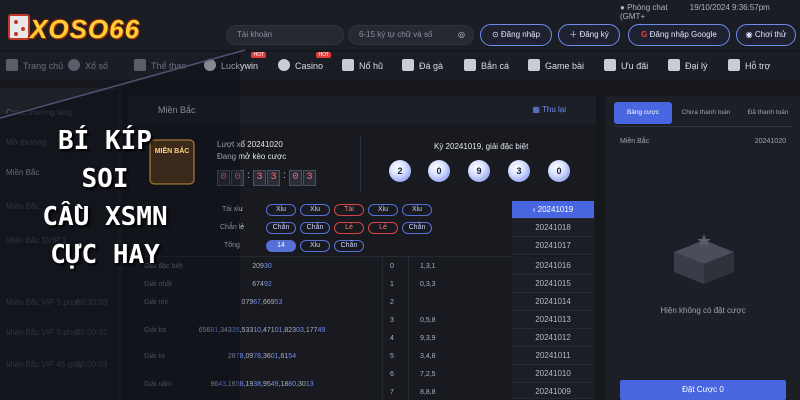 The width and height of the screenshot is (800, 400). What do you see at coordinates (105, 217) in the screenshot?
I see `promo-line: CẦU XSMN` at bounding box center [105, 217].